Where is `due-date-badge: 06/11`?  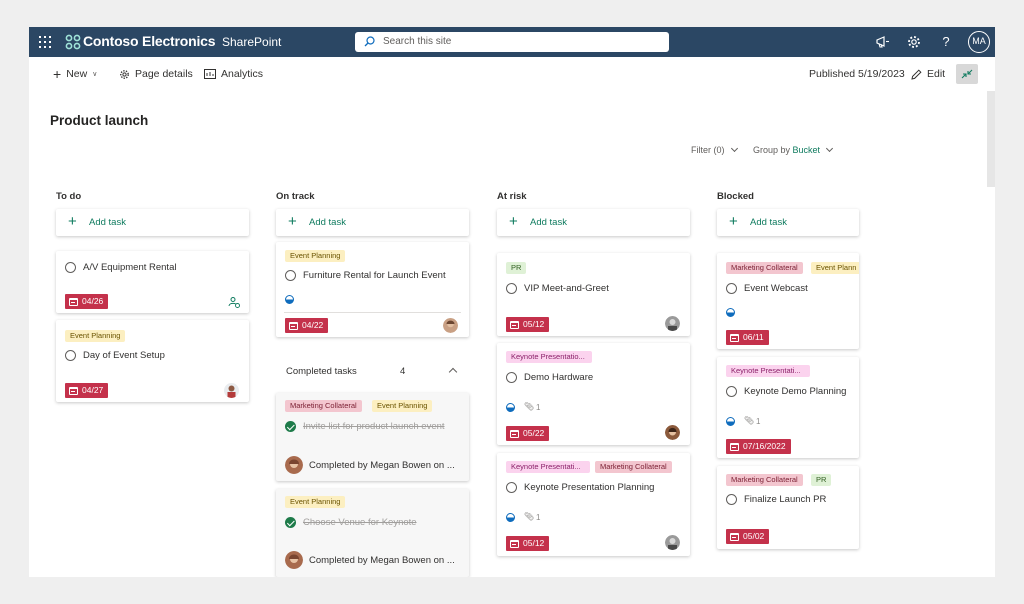
due-date-badge: 06/11 is located at coordinates (747, 337).